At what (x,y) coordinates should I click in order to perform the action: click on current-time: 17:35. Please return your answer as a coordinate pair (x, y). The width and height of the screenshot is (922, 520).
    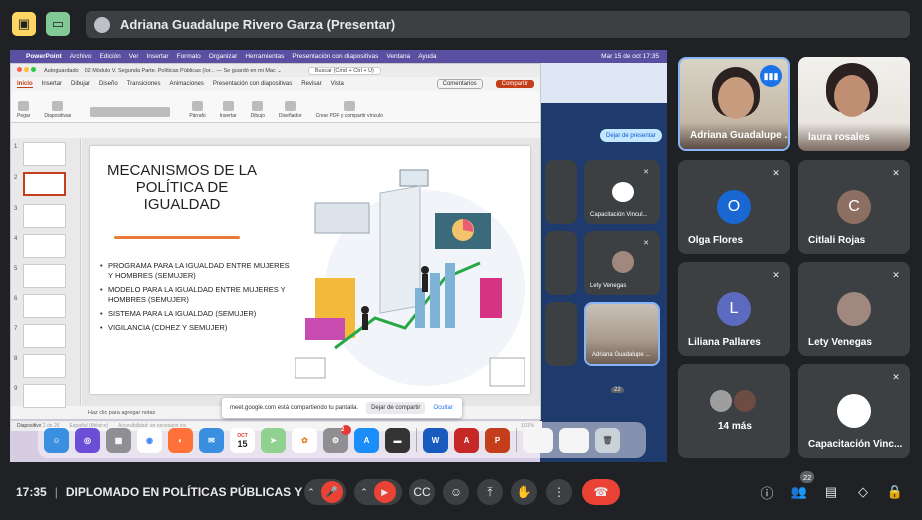
    Looking at the image, I should click on (31, 492).